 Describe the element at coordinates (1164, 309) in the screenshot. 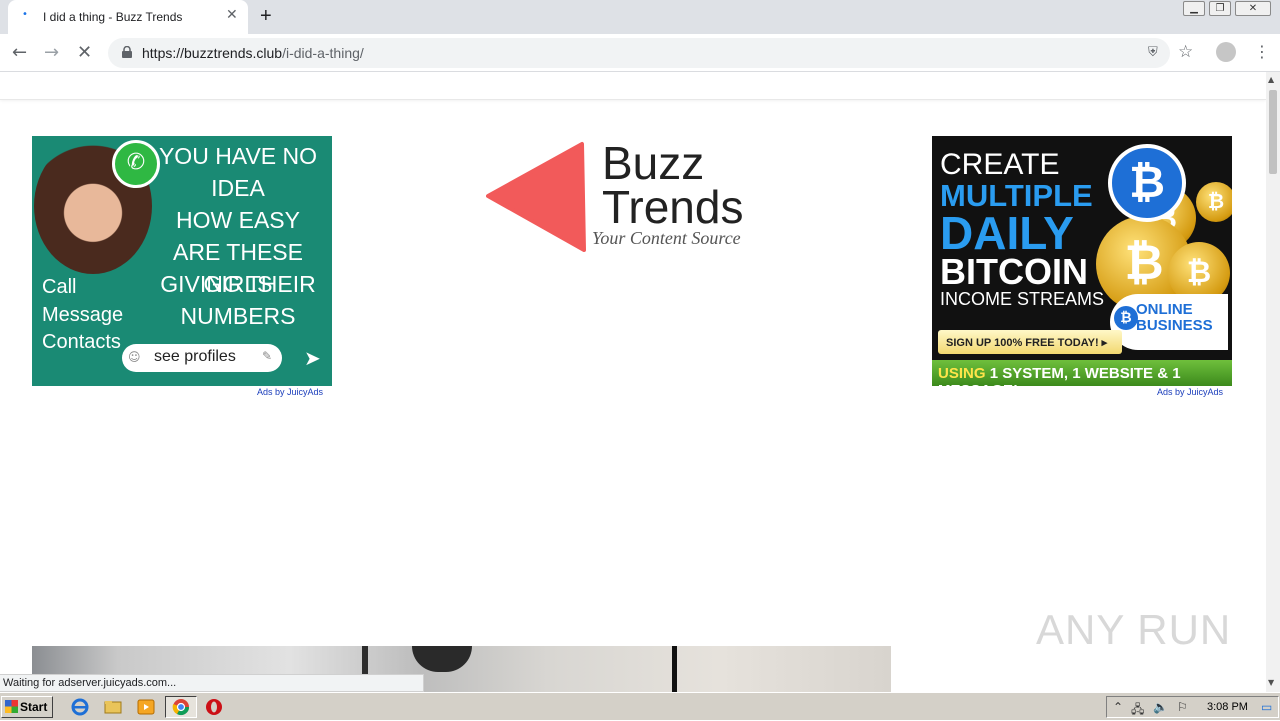

I see `badge-line-online: ONLINE` at that location.